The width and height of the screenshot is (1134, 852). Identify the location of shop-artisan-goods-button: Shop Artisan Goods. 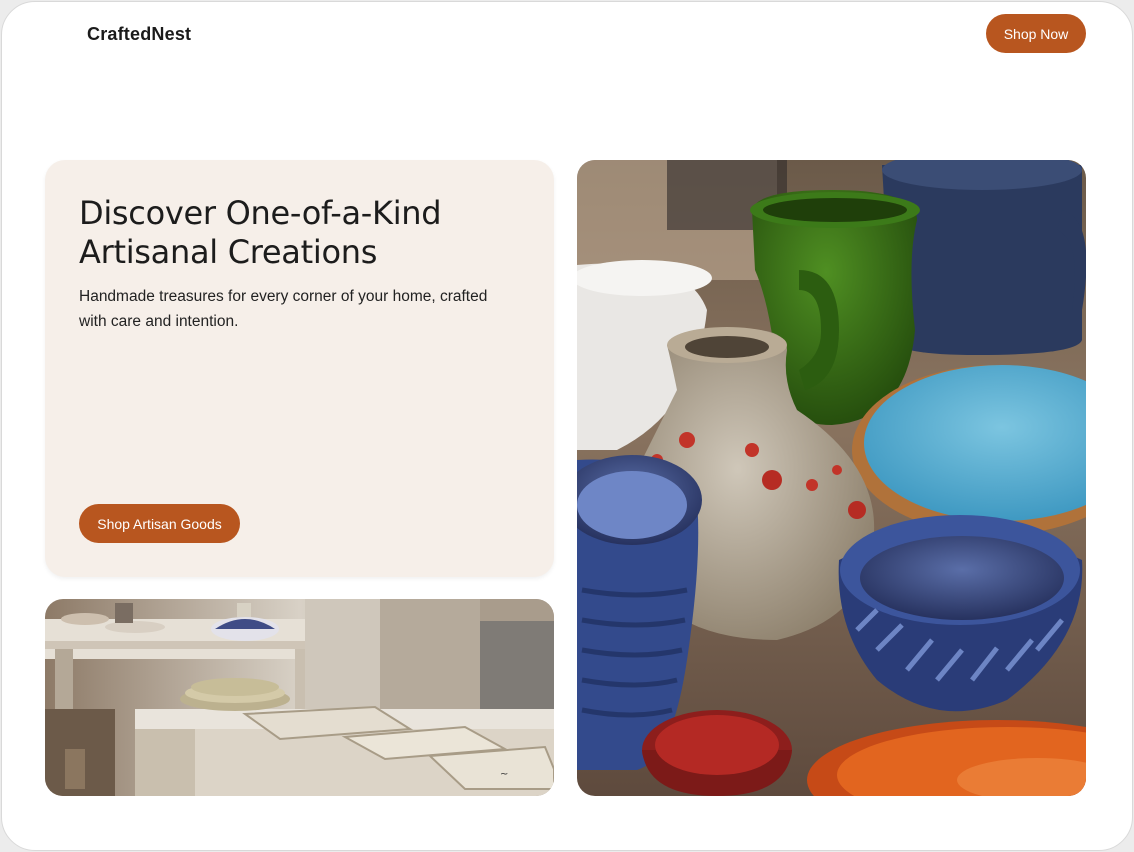
(159, 523).